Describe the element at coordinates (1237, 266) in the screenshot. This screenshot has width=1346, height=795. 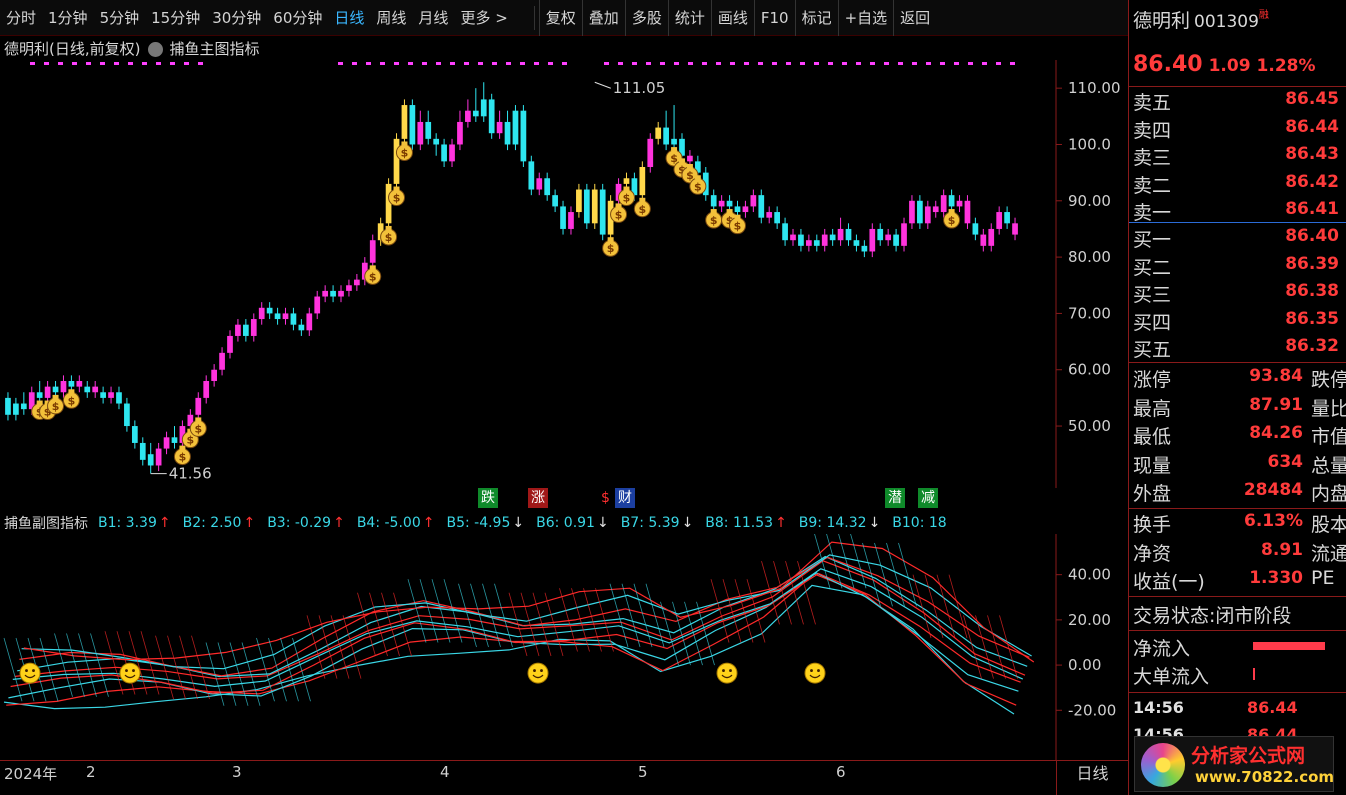
I see `bid-row: 买二 86.39` at that location.